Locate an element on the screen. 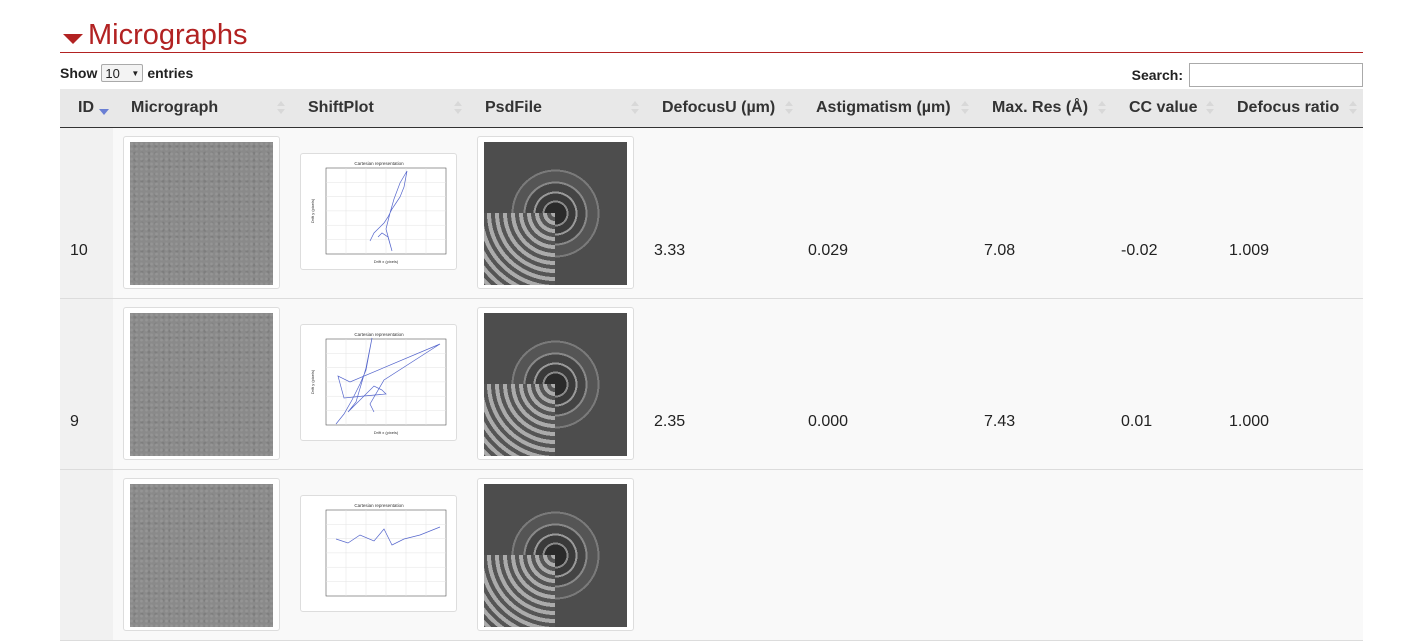  column-header-micrograph: Micrograph is located at coordinates (174, 108).